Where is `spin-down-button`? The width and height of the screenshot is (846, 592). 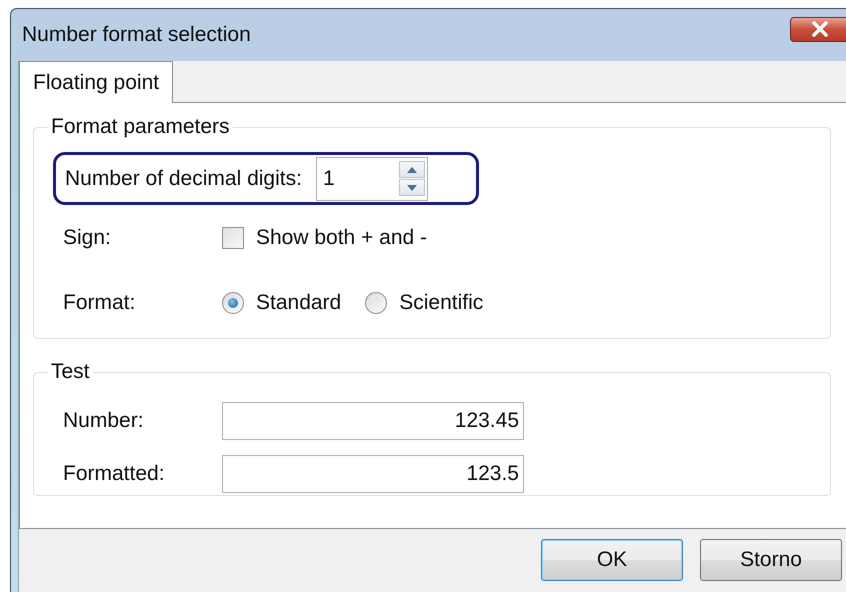
spin-down-button is located at coordinates (411, 187).